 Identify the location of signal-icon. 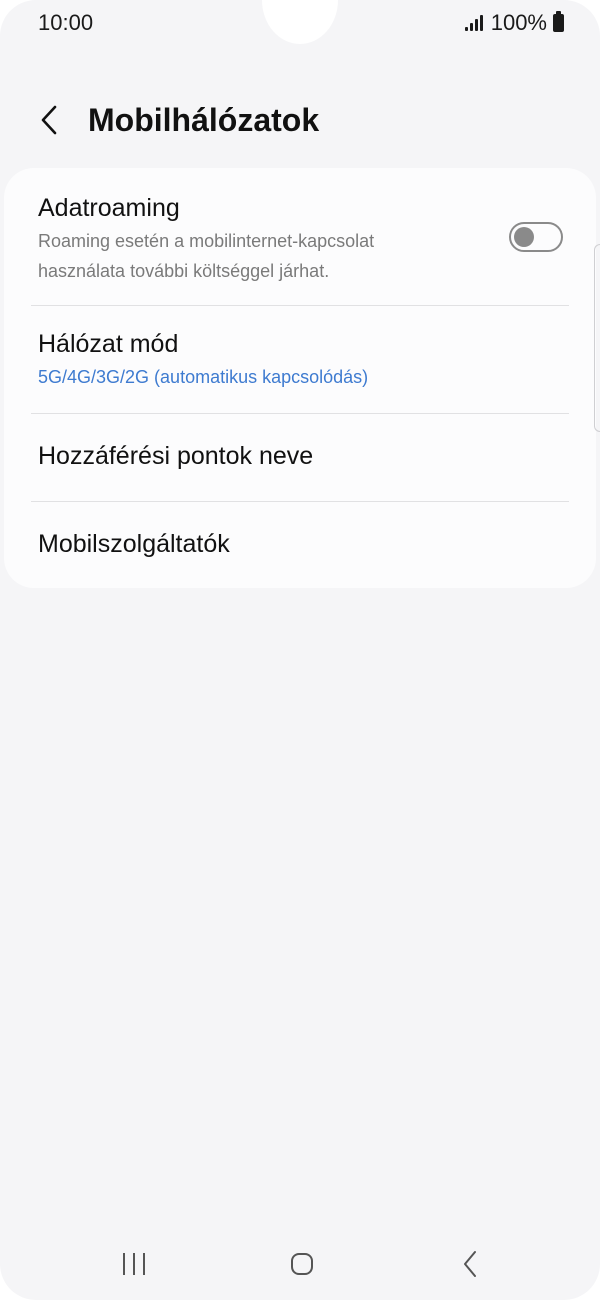
(473, 23).